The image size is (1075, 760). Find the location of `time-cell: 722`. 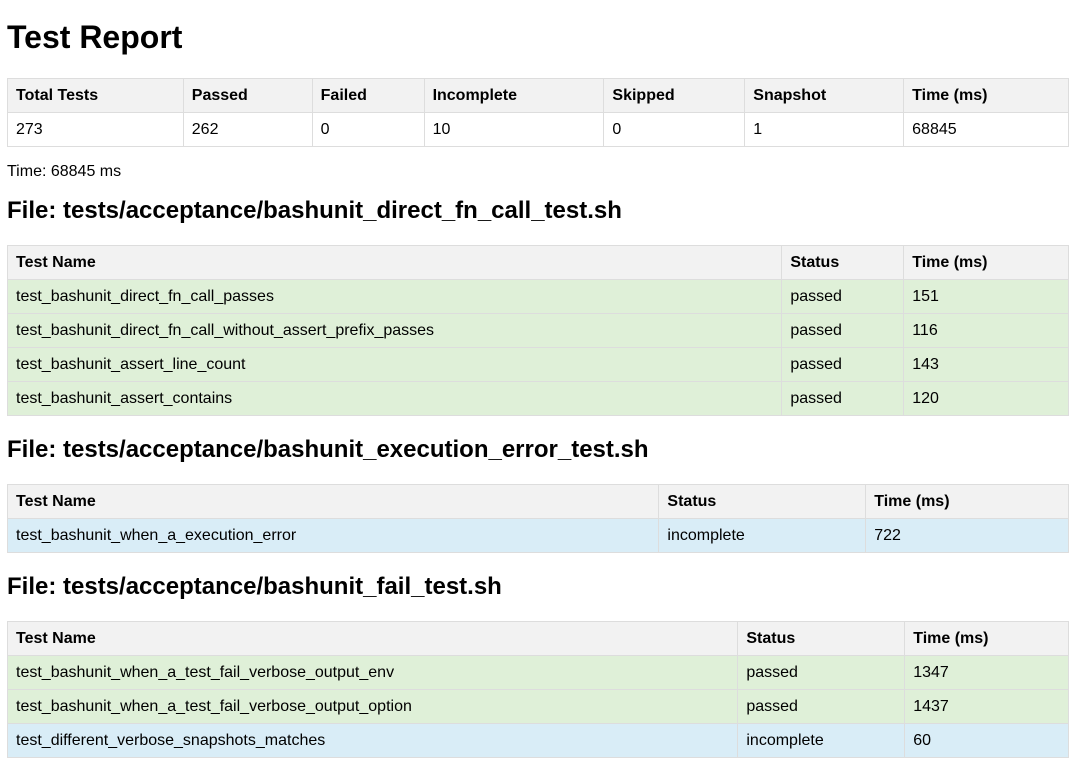

time-cell: 722 is located at coordinates (967, 535).